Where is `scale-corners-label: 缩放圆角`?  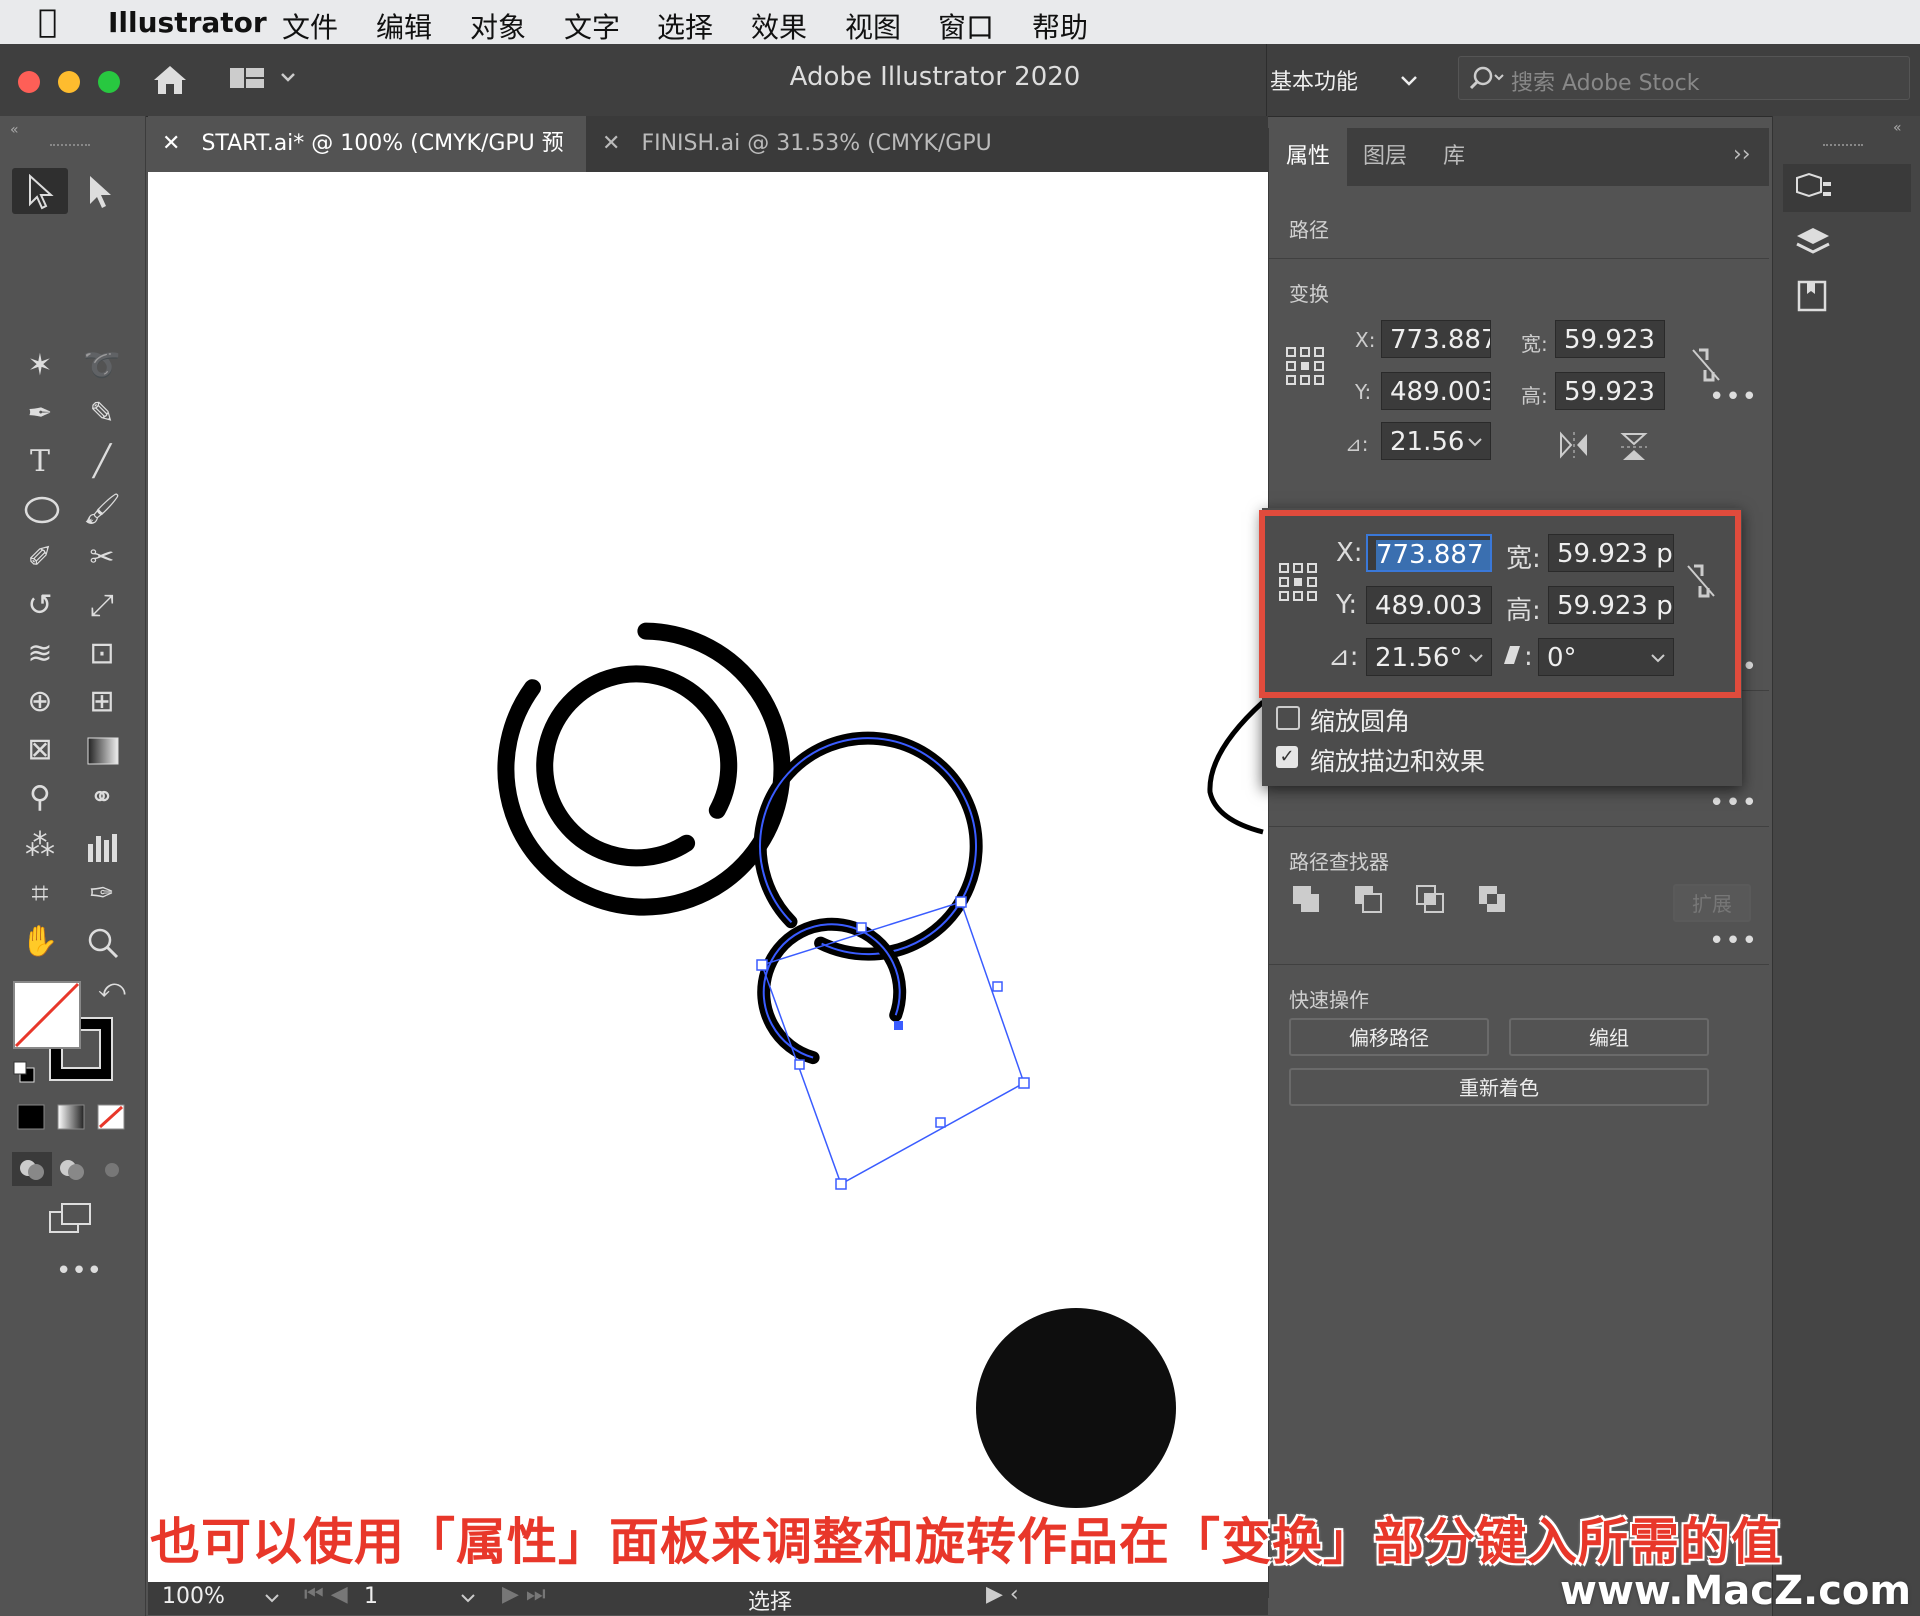 scale-corners-label: 缩放圆角 is located at coordinates (1360, 721).